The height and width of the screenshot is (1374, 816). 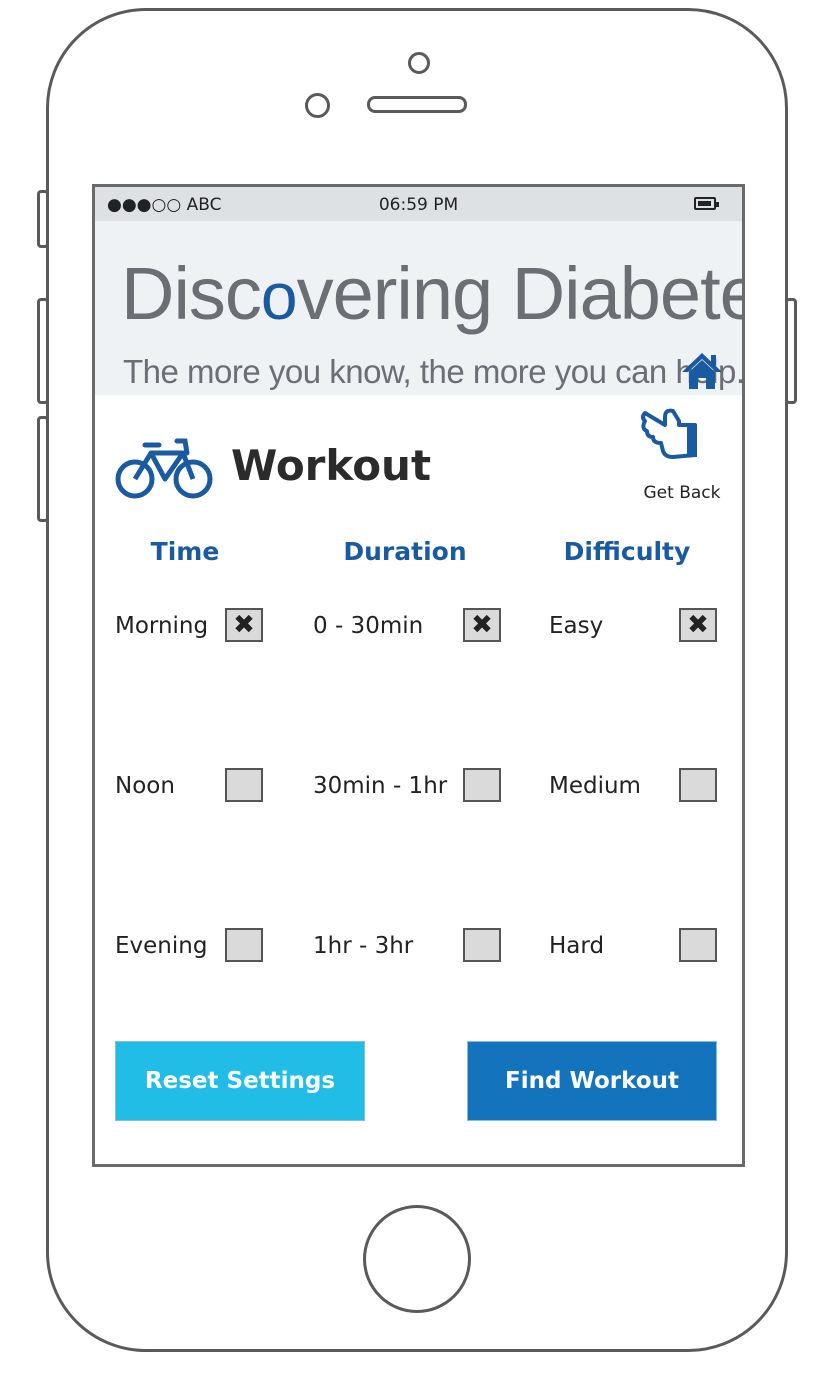 I want to click on home-icon, so click(x=702, y=371).